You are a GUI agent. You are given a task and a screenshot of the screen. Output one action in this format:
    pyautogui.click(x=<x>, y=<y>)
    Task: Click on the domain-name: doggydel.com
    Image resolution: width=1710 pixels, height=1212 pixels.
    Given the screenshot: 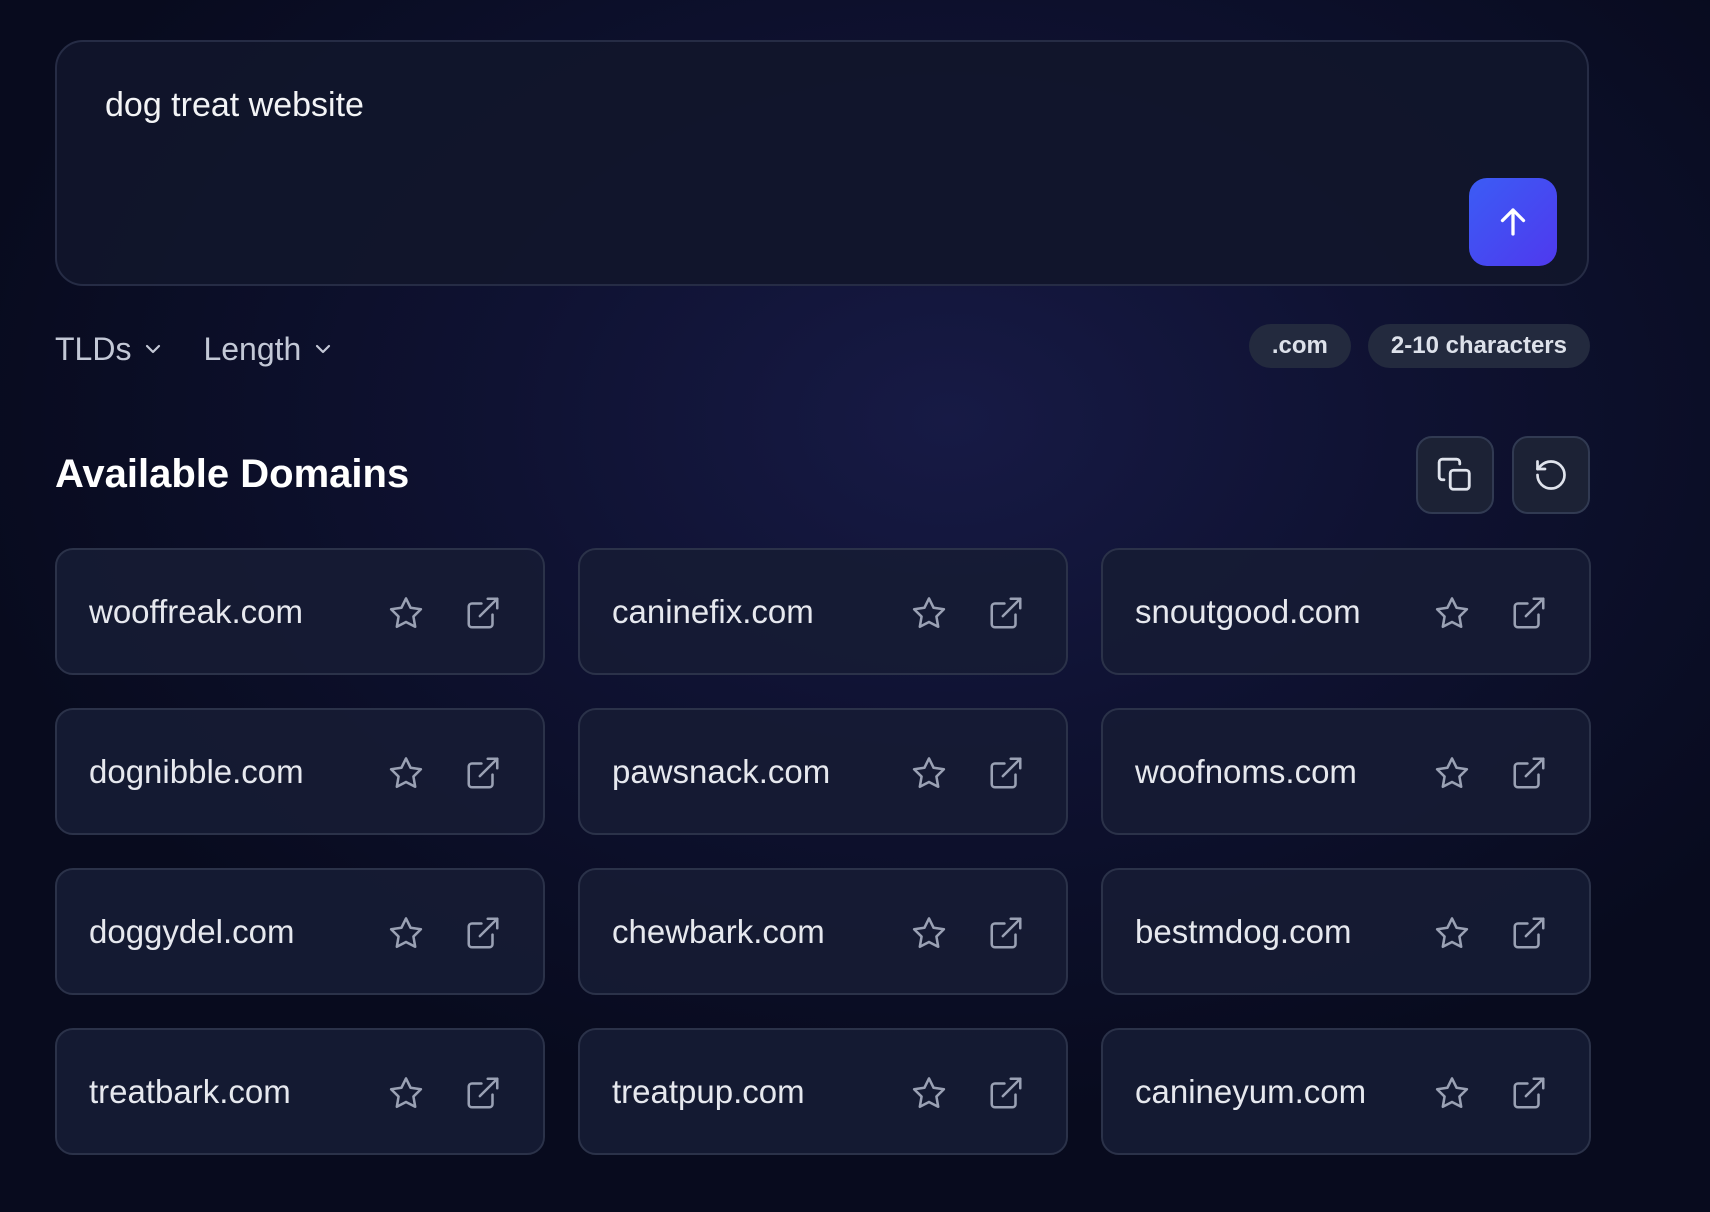 What is the action you would take?
    pyautogui.click(x=192, y=931)
    